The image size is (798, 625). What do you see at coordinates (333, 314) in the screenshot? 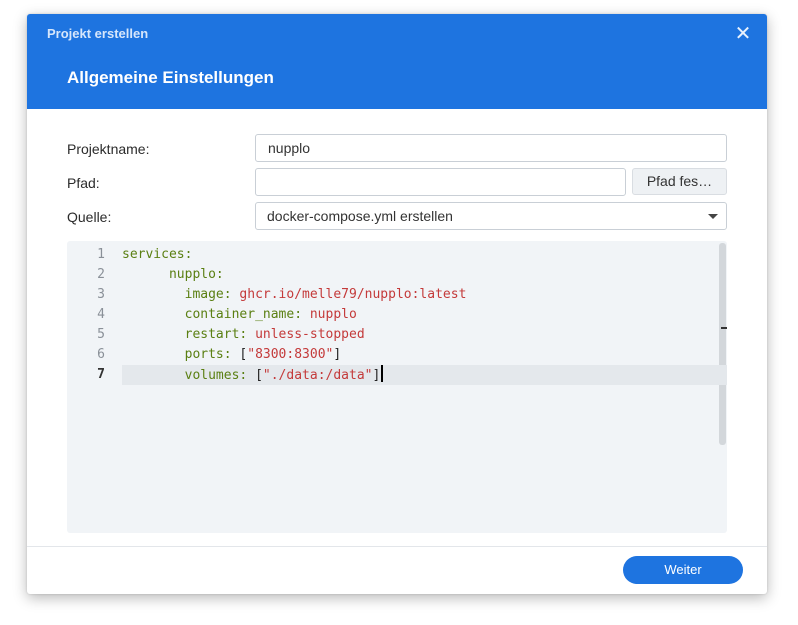
I see `yaml-value: nupplo` at bounding box center [333, 314].